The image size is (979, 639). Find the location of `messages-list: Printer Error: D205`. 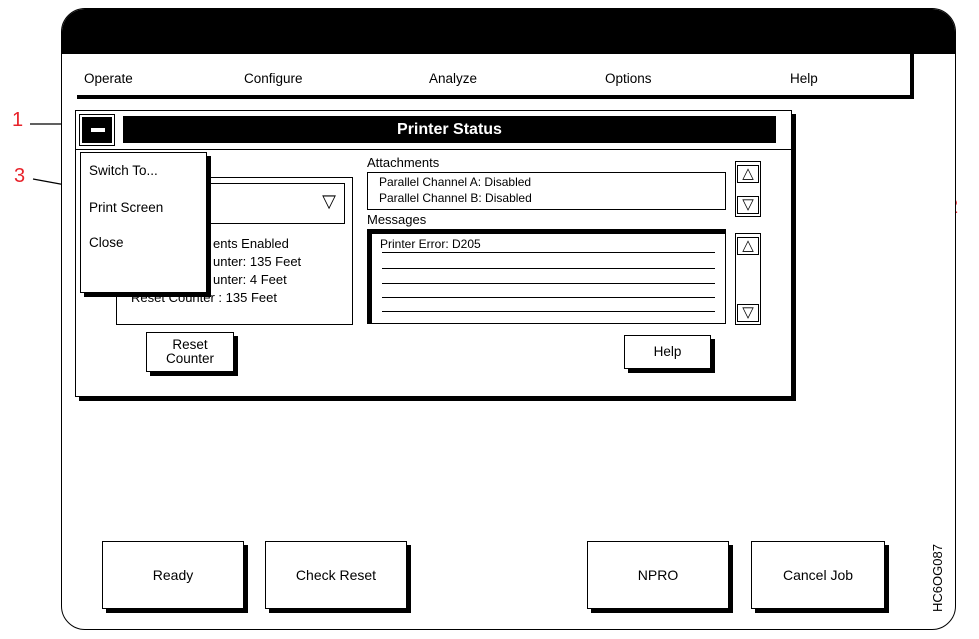

messages-list: Printer Error: D205 is located at coordinates (546, 276).